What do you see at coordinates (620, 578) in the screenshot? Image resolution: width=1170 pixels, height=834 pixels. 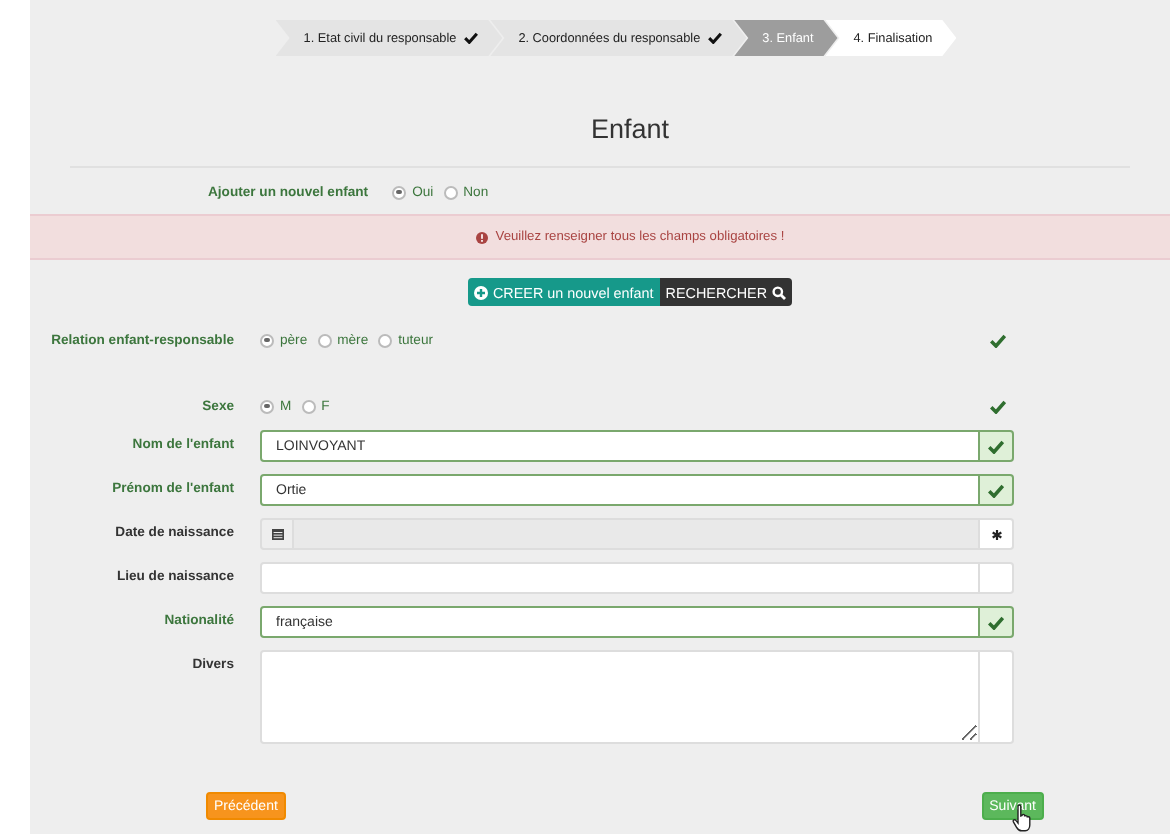 I see `text-field` at bounding box center [620, 578].